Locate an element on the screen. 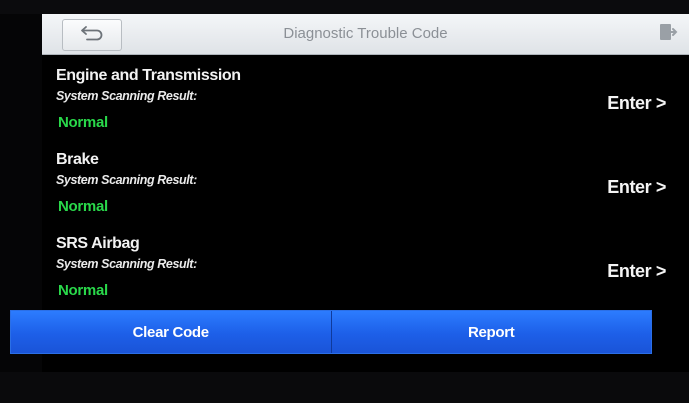 The width and height of the screenshot is (689, 403). enter-button-engine: Enter > is located at coordinates (636, 103).